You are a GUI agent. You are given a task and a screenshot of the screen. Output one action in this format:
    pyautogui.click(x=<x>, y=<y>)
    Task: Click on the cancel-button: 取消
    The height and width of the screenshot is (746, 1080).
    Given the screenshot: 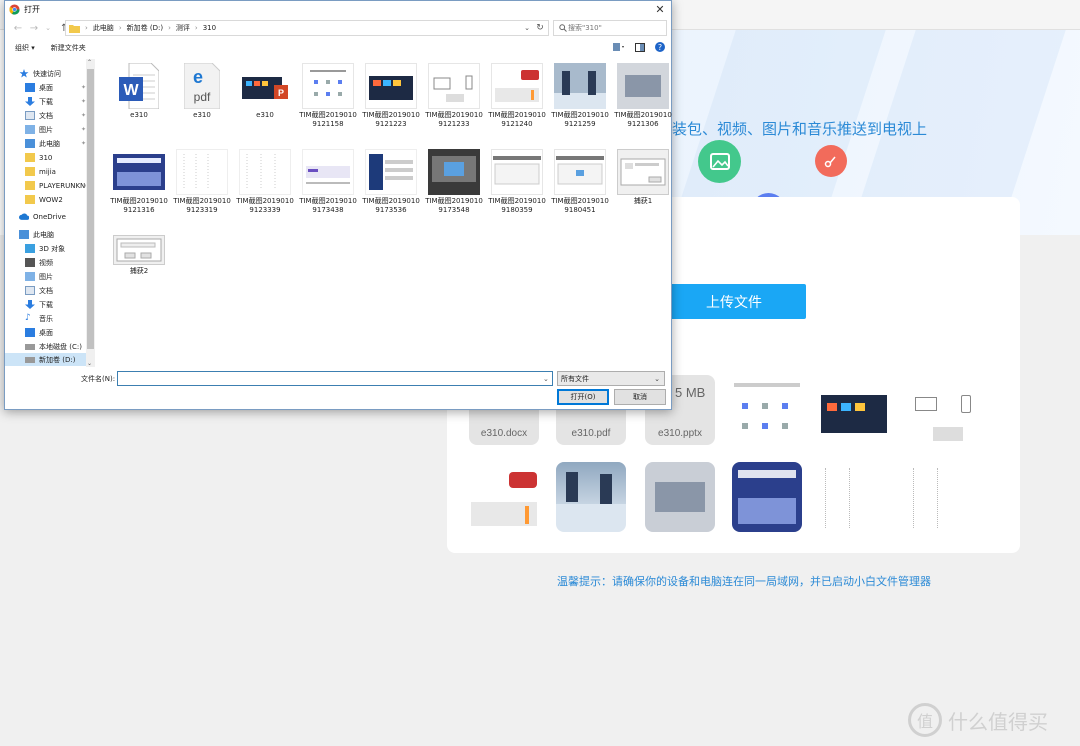 What is the action you would take?
    pyautogui.click(x=640, y=397)
    